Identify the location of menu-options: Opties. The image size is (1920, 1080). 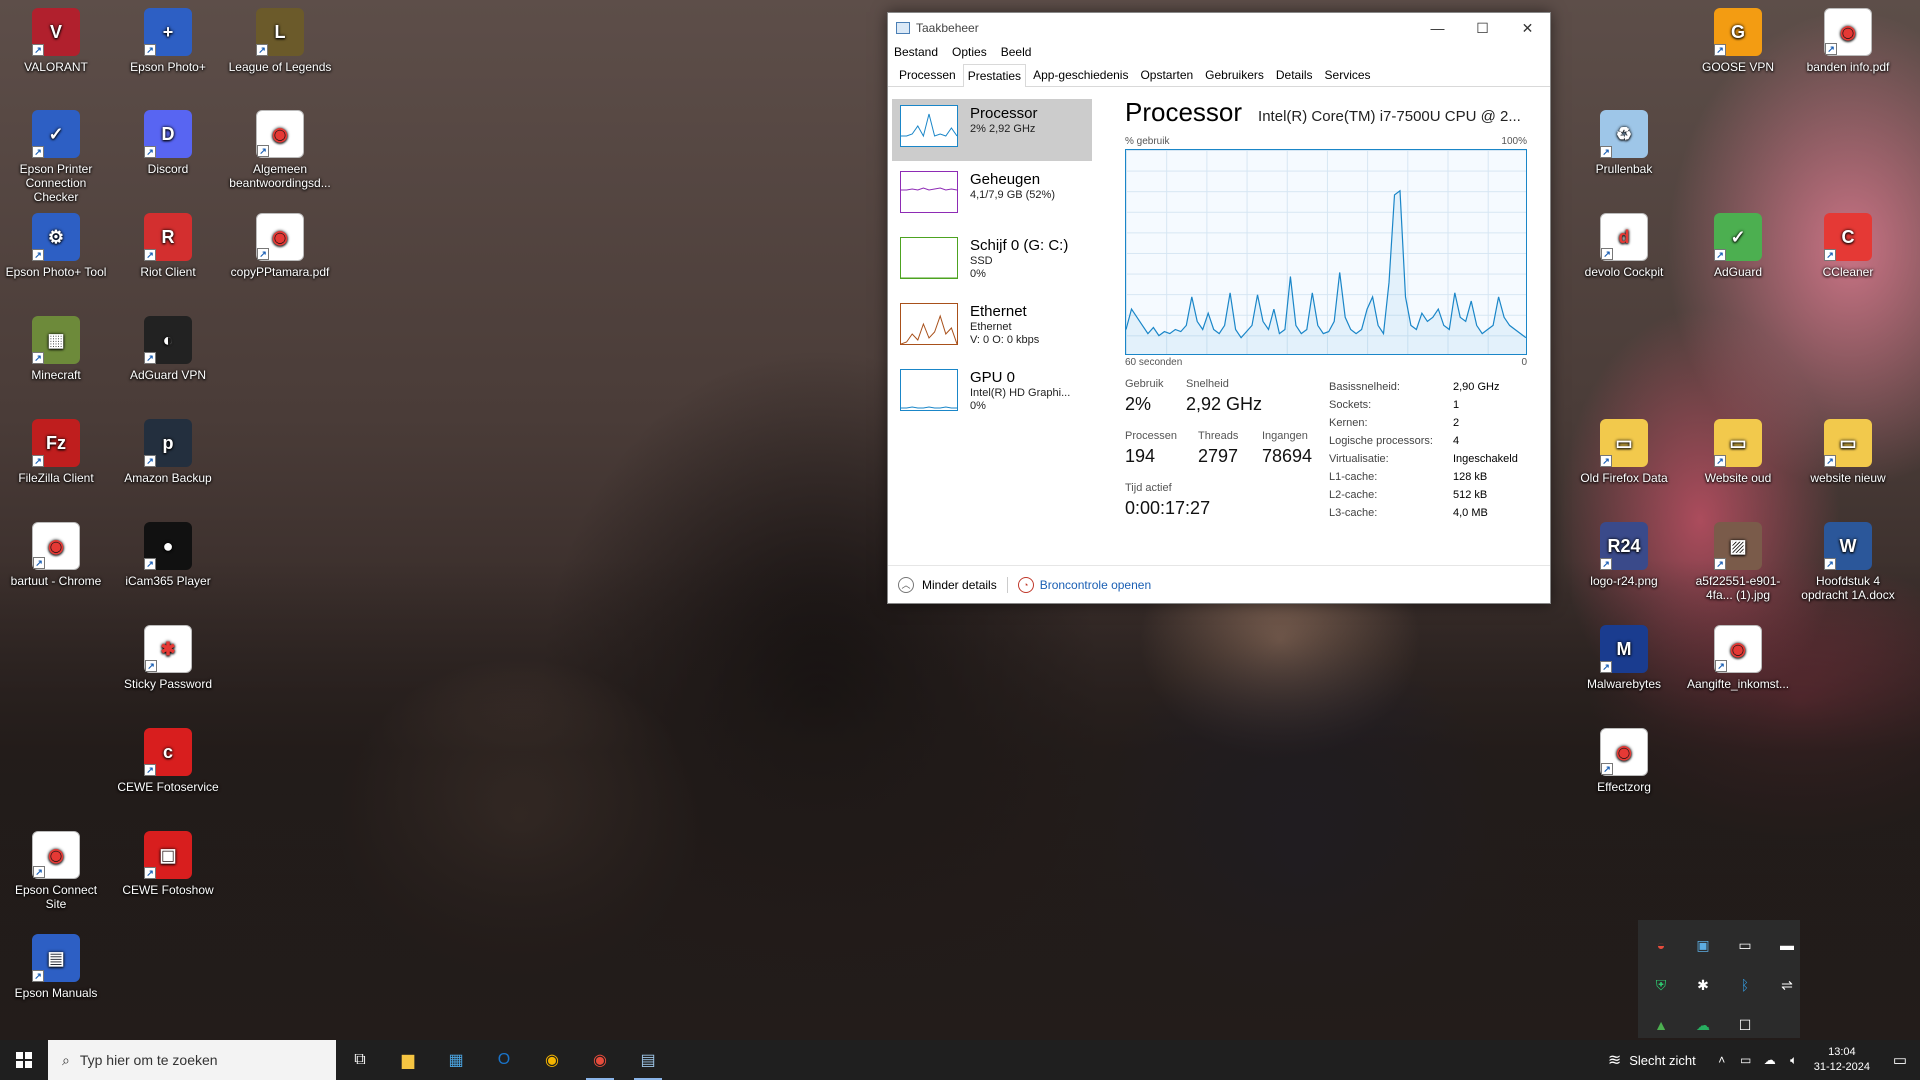
(973, 53).